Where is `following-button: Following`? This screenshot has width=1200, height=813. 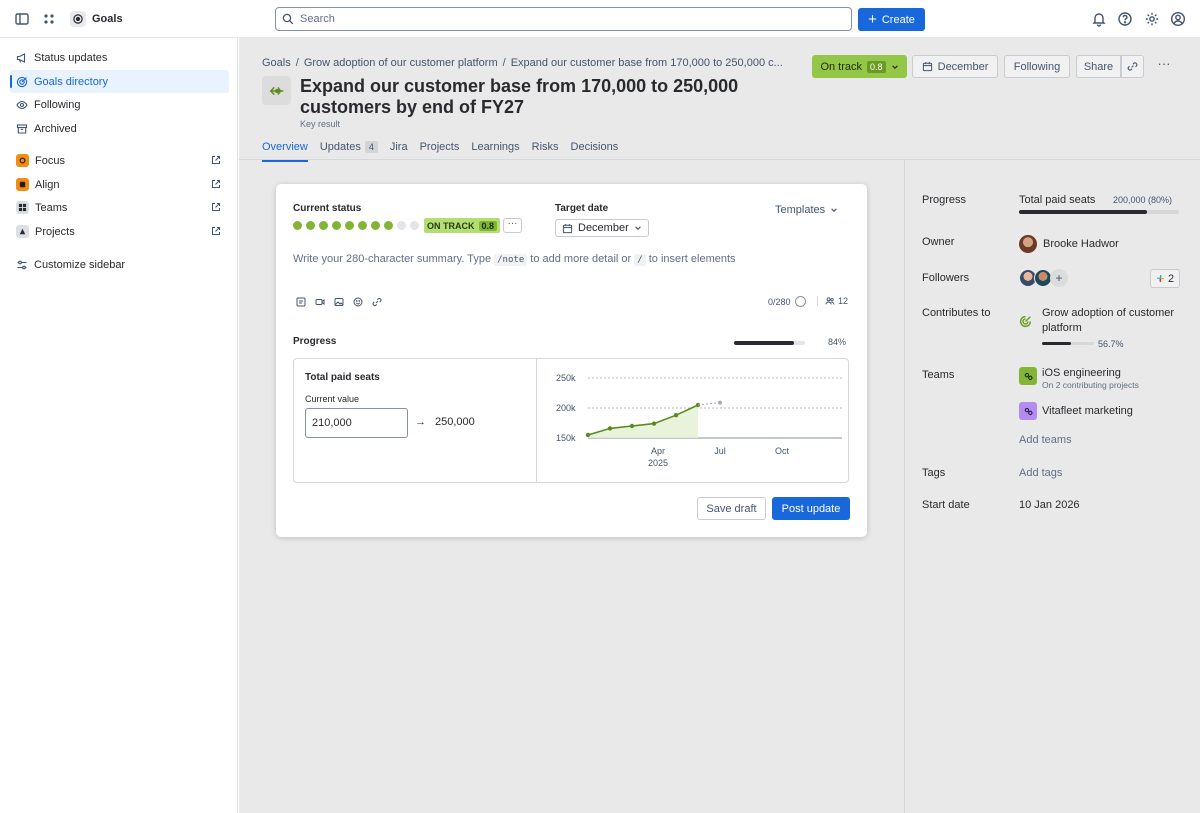
following-button: Following is located at coordinates (1037, 66).